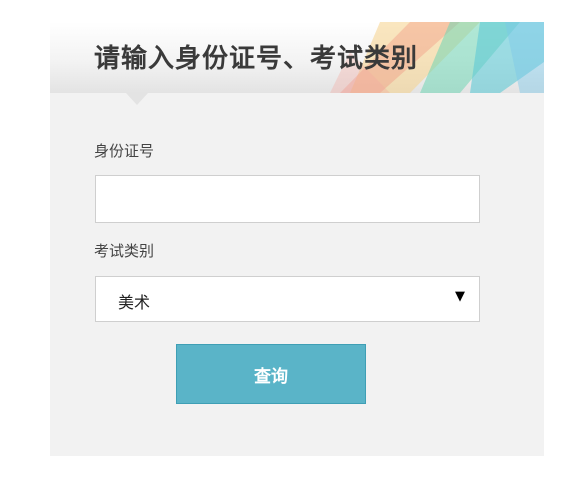 The height and width of the screenshot is (496, 580). What do you see at coordinates (287, 199) in the screenshot?
I see `id-number-input` at bounding box center [287, 199].